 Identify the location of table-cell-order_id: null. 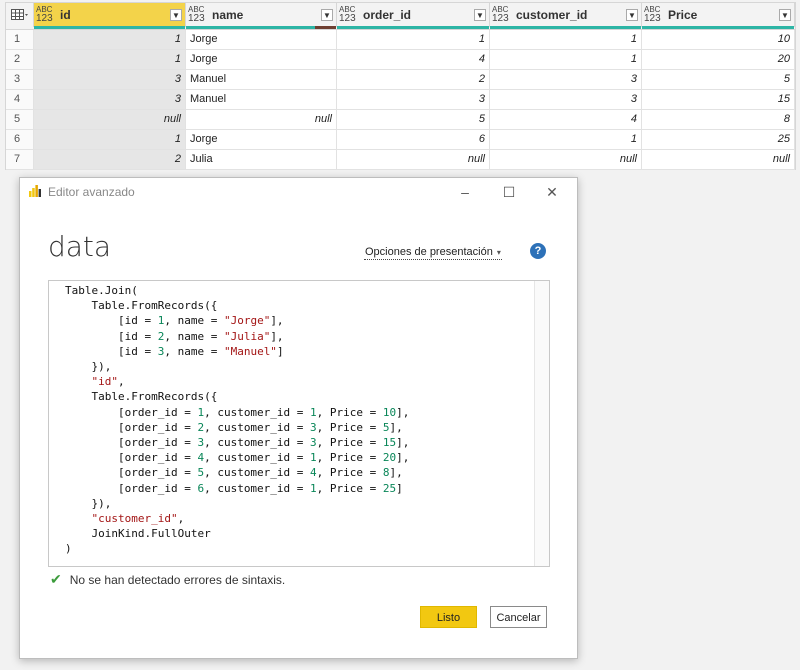
(413, 159).